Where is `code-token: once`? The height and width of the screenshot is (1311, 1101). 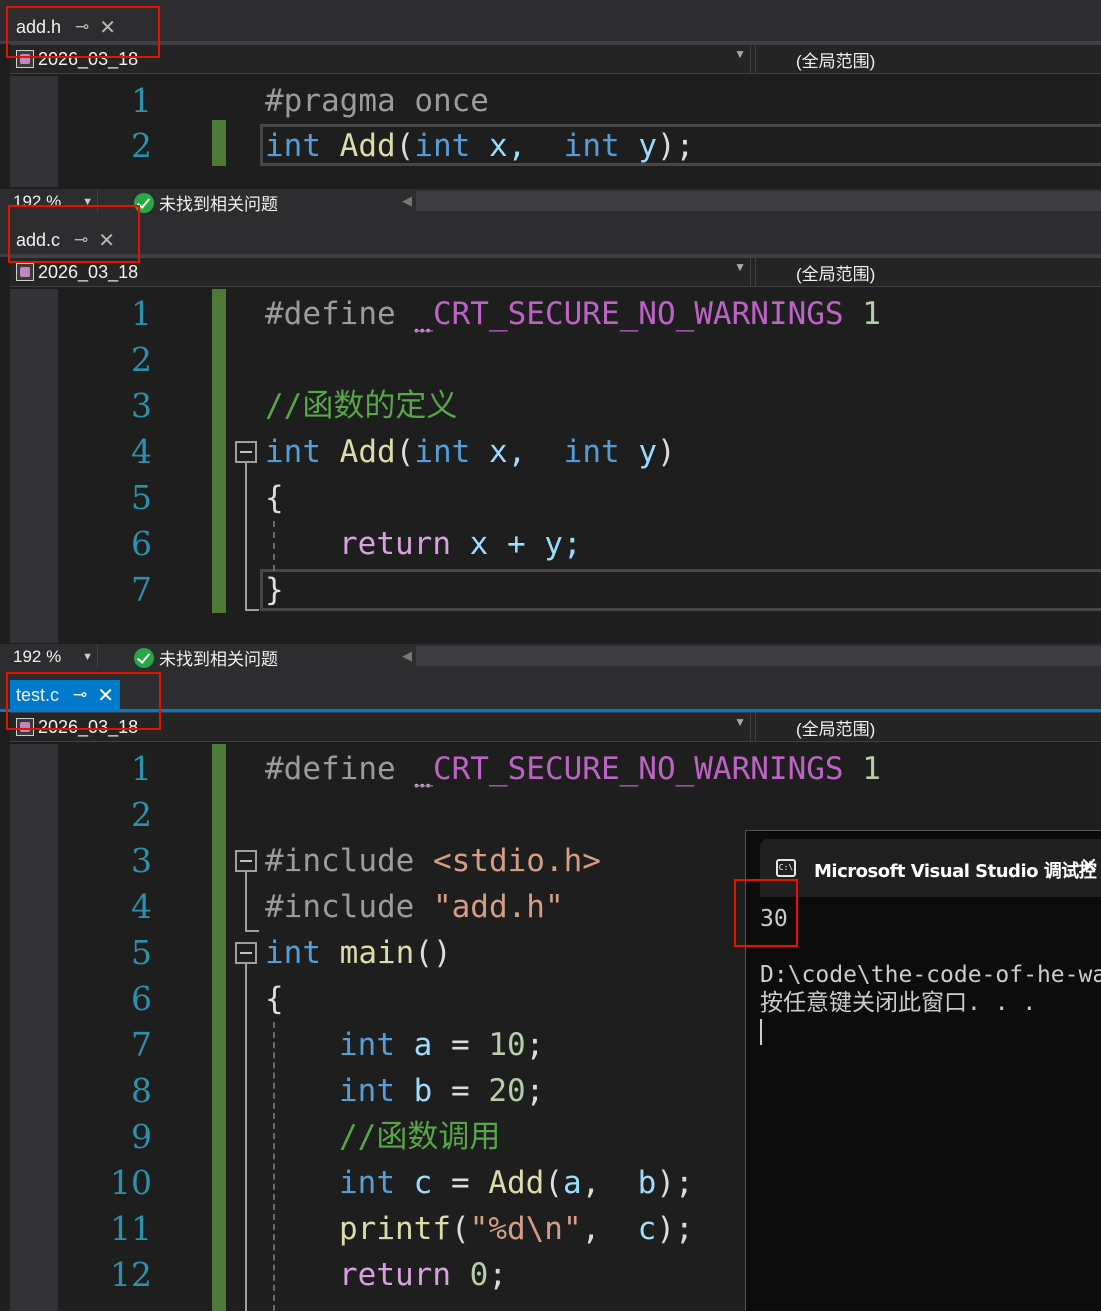 code-token: once is located at coordinates (442, 101).